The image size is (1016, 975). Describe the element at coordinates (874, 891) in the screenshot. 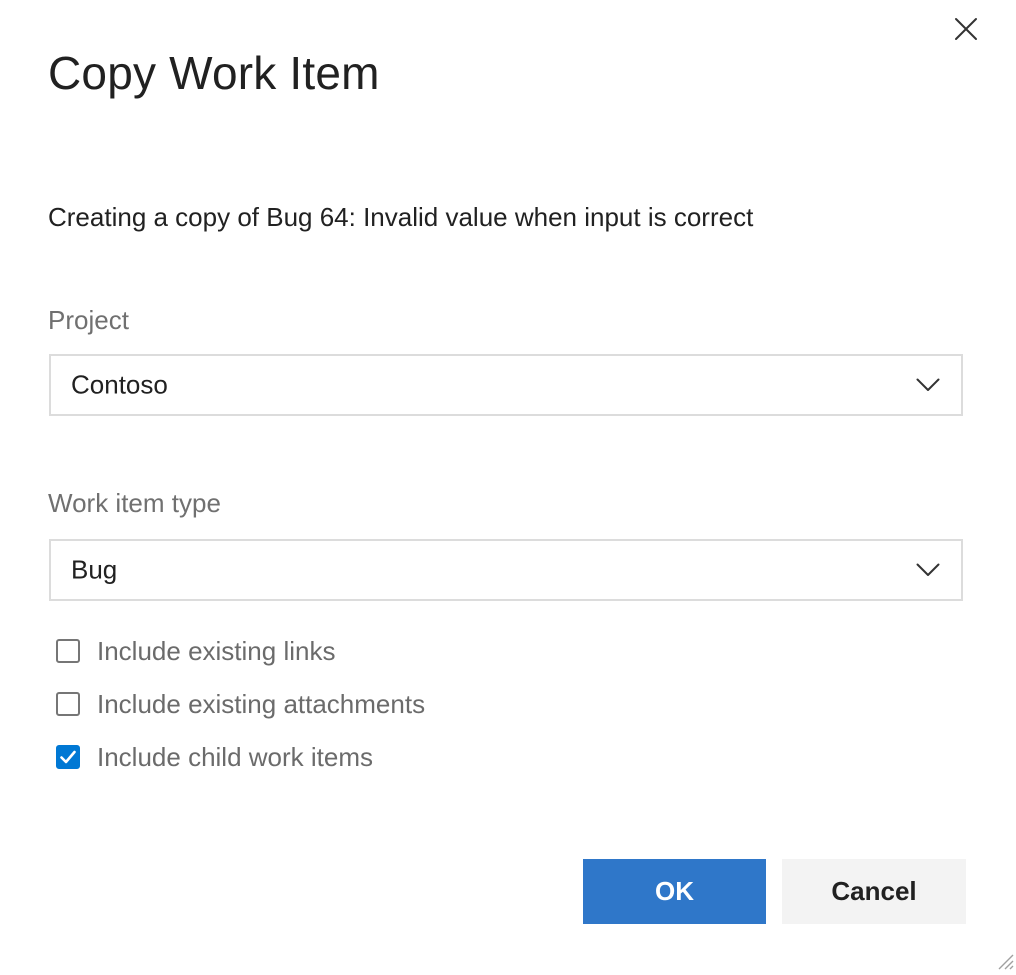

I see `cancel-button: Cancel` at that location.